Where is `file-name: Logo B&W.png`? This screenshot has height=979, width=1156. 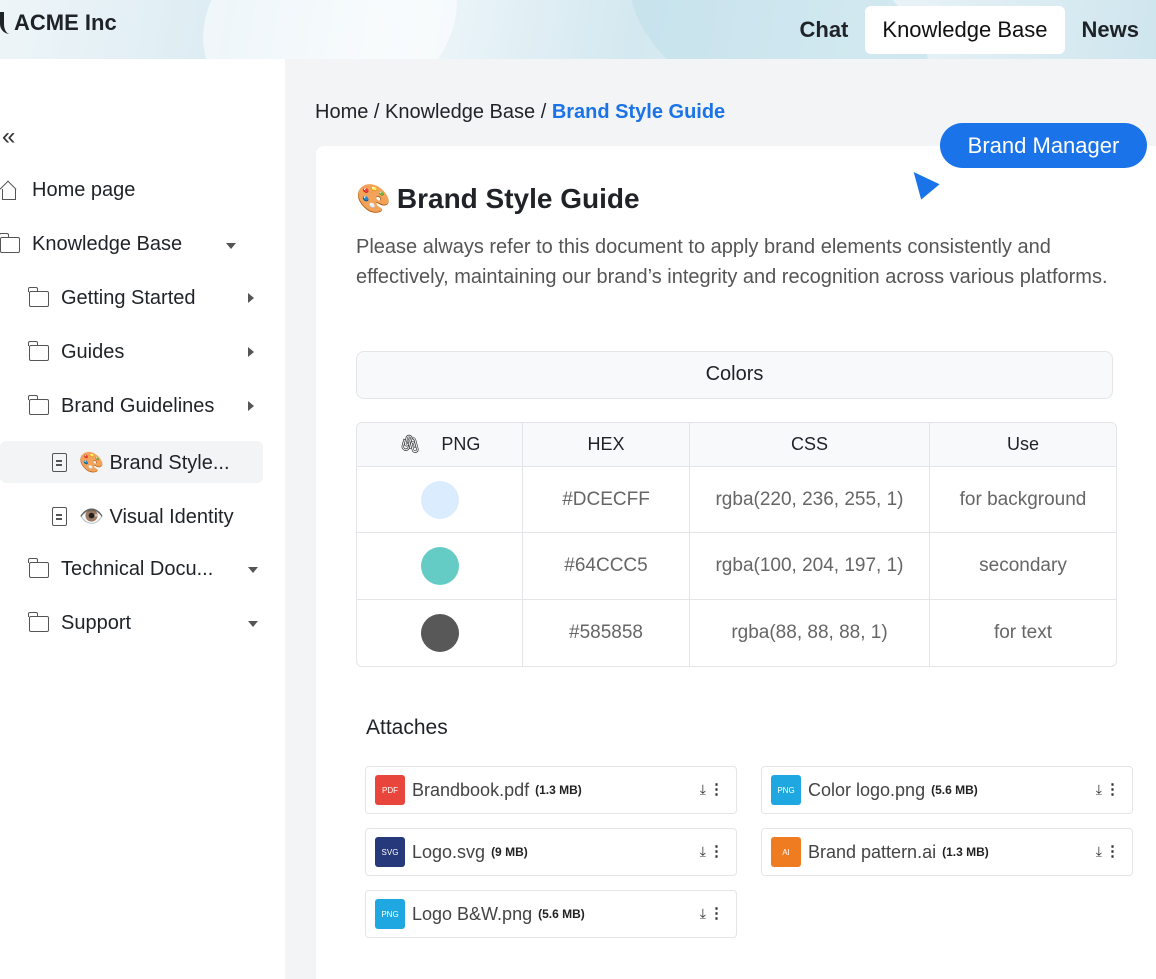
file-name: Logo B&W.png is located at coordinates (472, 913).